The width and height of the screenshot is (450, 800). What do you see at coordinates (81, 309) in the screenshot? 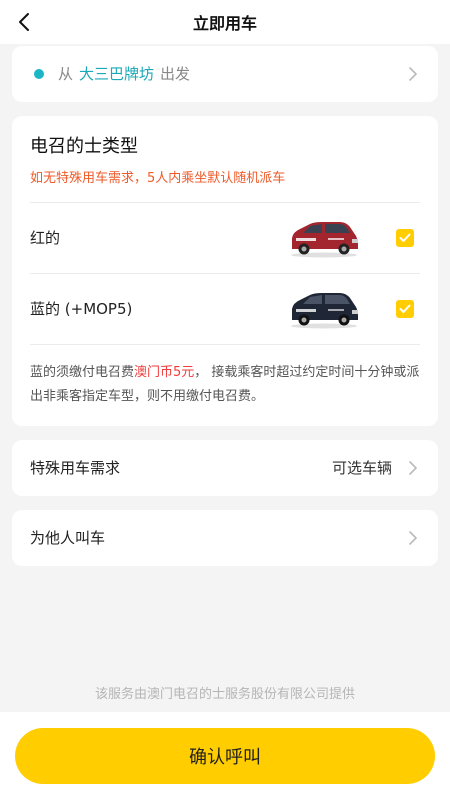
I see `taxi-option-label: 蓝的 (+MOP5)` at bounding box center [81, 309].